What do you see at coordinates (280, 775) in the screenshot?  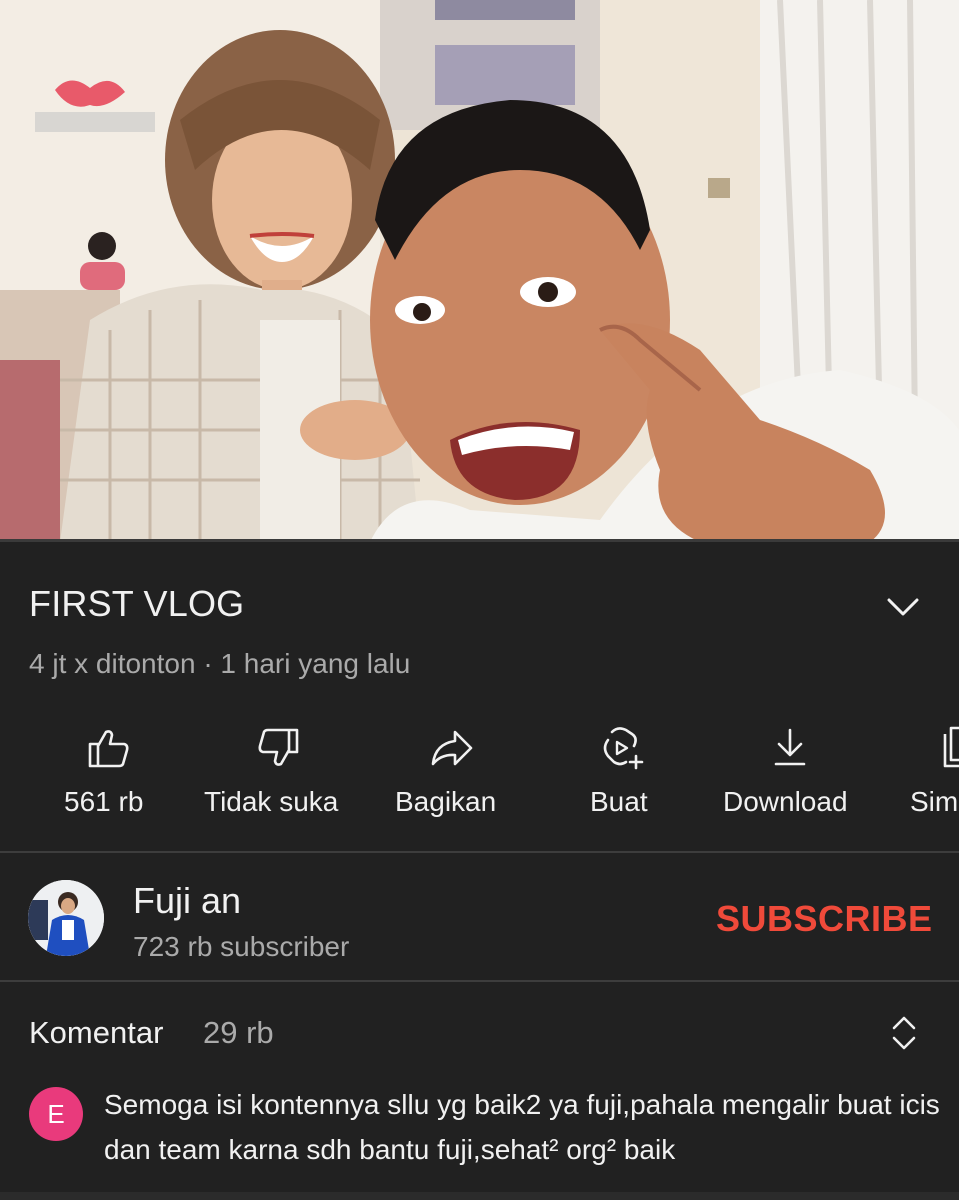 I see `dislike-button: Tidak suka` at bounding box center [280, 775].